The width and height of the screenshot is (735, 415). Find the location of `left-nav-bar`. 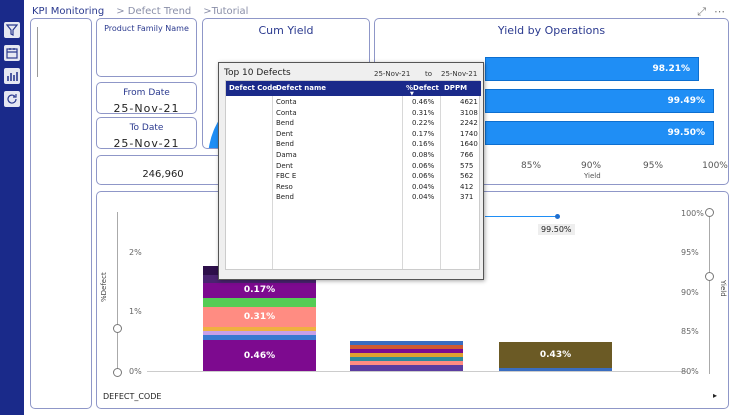

left-nav-bar is located at coordinates (12, 207).